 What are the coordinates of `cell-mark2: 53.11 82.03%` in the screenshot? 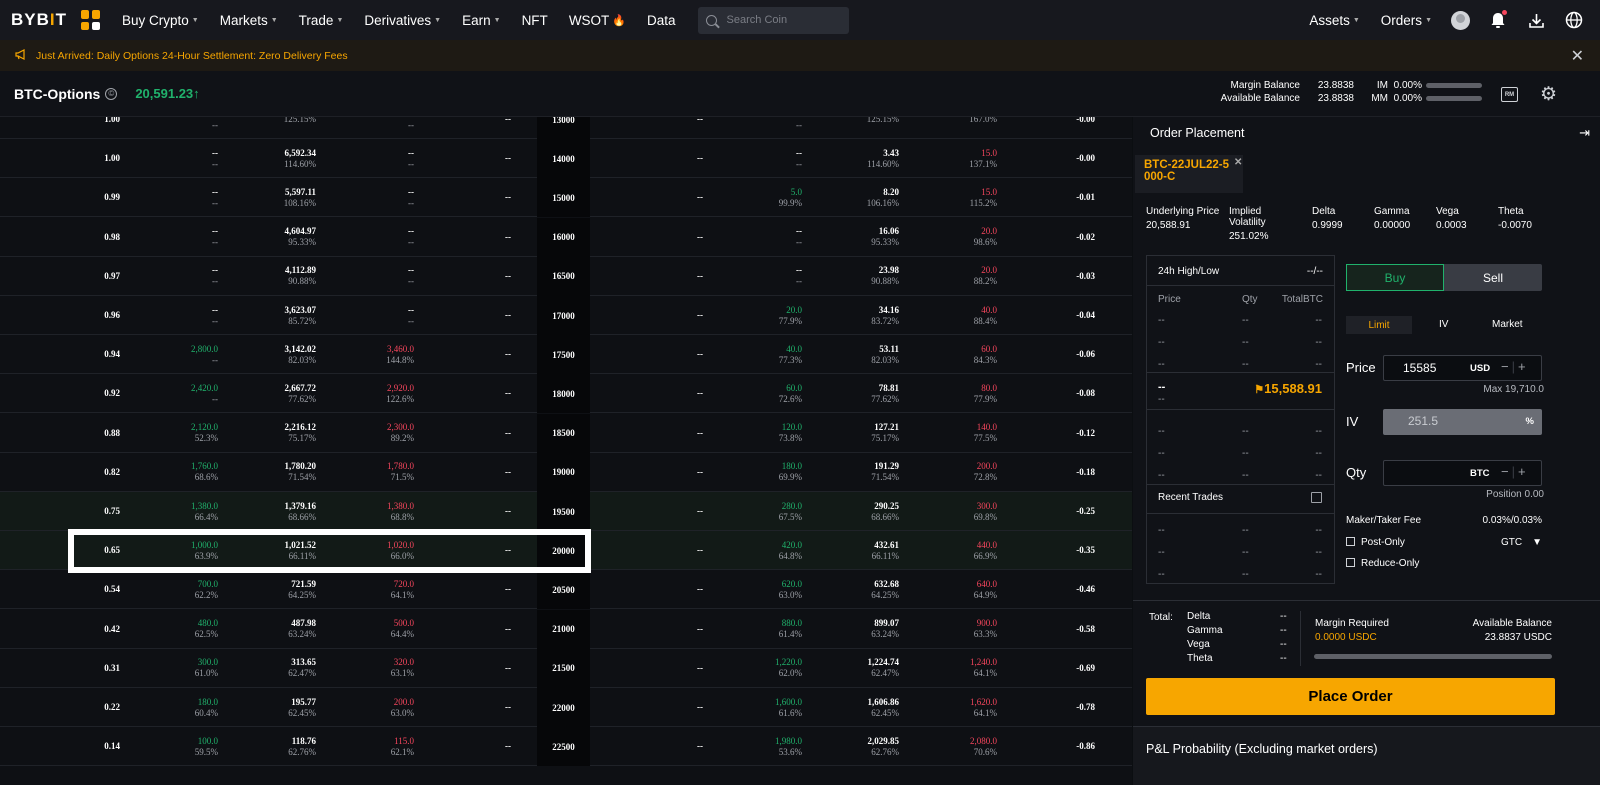 It's located at (854, 354).